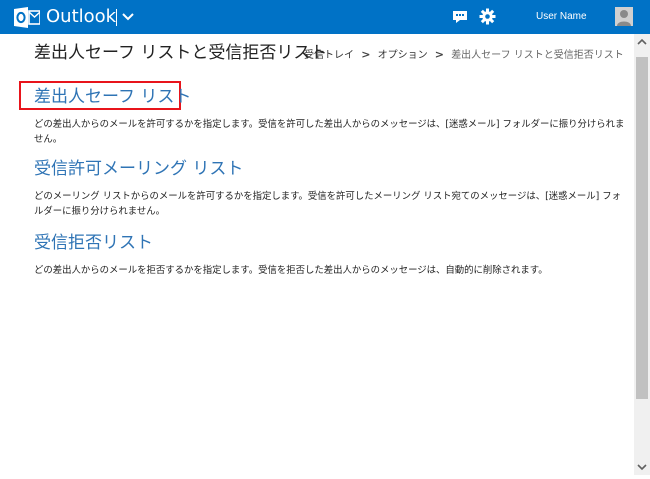 Image resolution: width=650 pixels, height=479 pixels. I want to click on outlook-logo-icon, so click(27, 17).